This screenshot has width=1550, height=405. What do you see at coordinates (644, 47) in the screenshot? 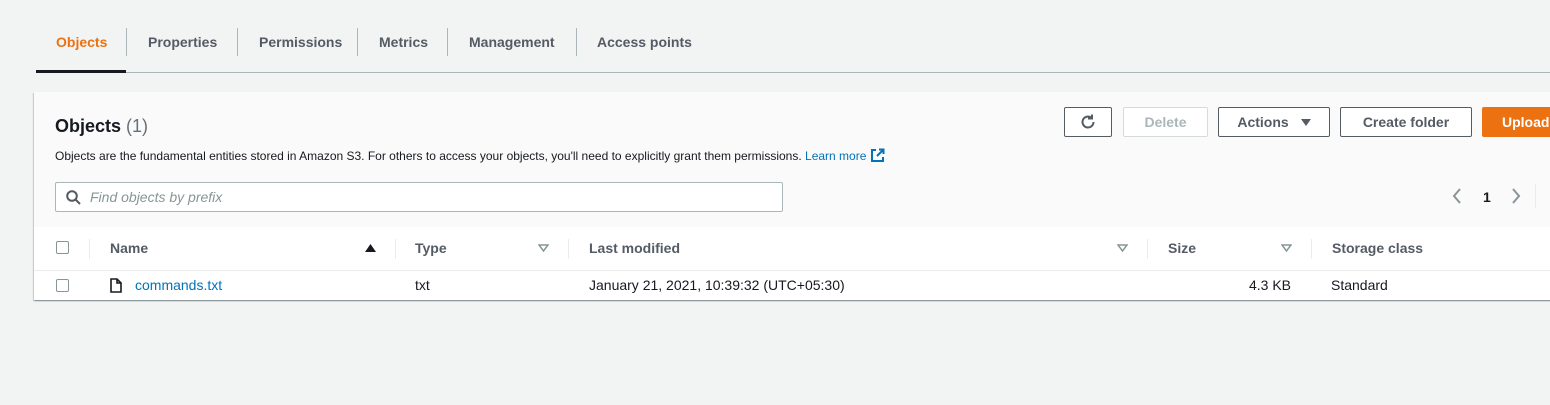
I see `tab-access-points: Access points` at bounding box center [644, 47].